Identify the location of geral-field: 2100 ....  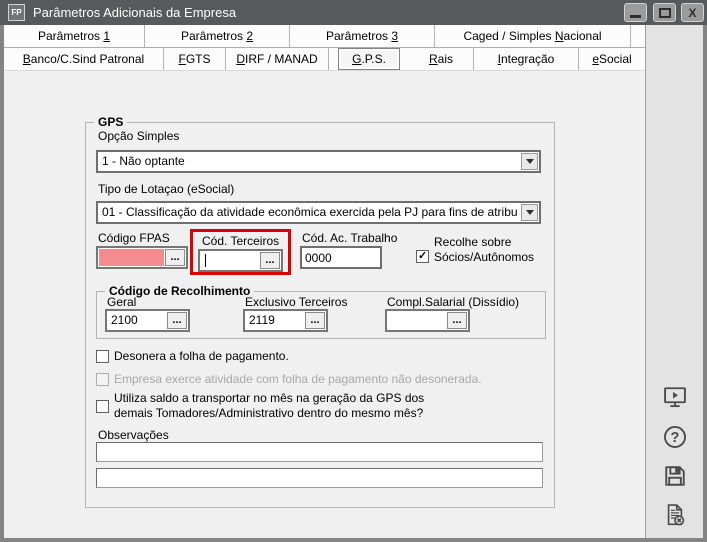
(147, 320).